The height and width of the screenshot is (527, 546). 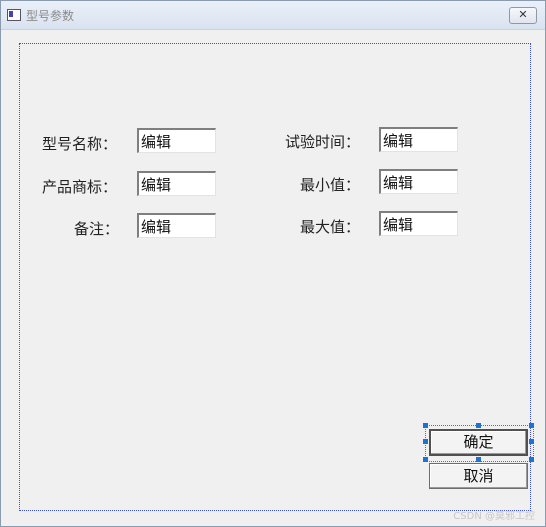 What do you see at coordinates (418, 181) in the screenshot?
I see `min-value-input` at bounding box center [418, 181].